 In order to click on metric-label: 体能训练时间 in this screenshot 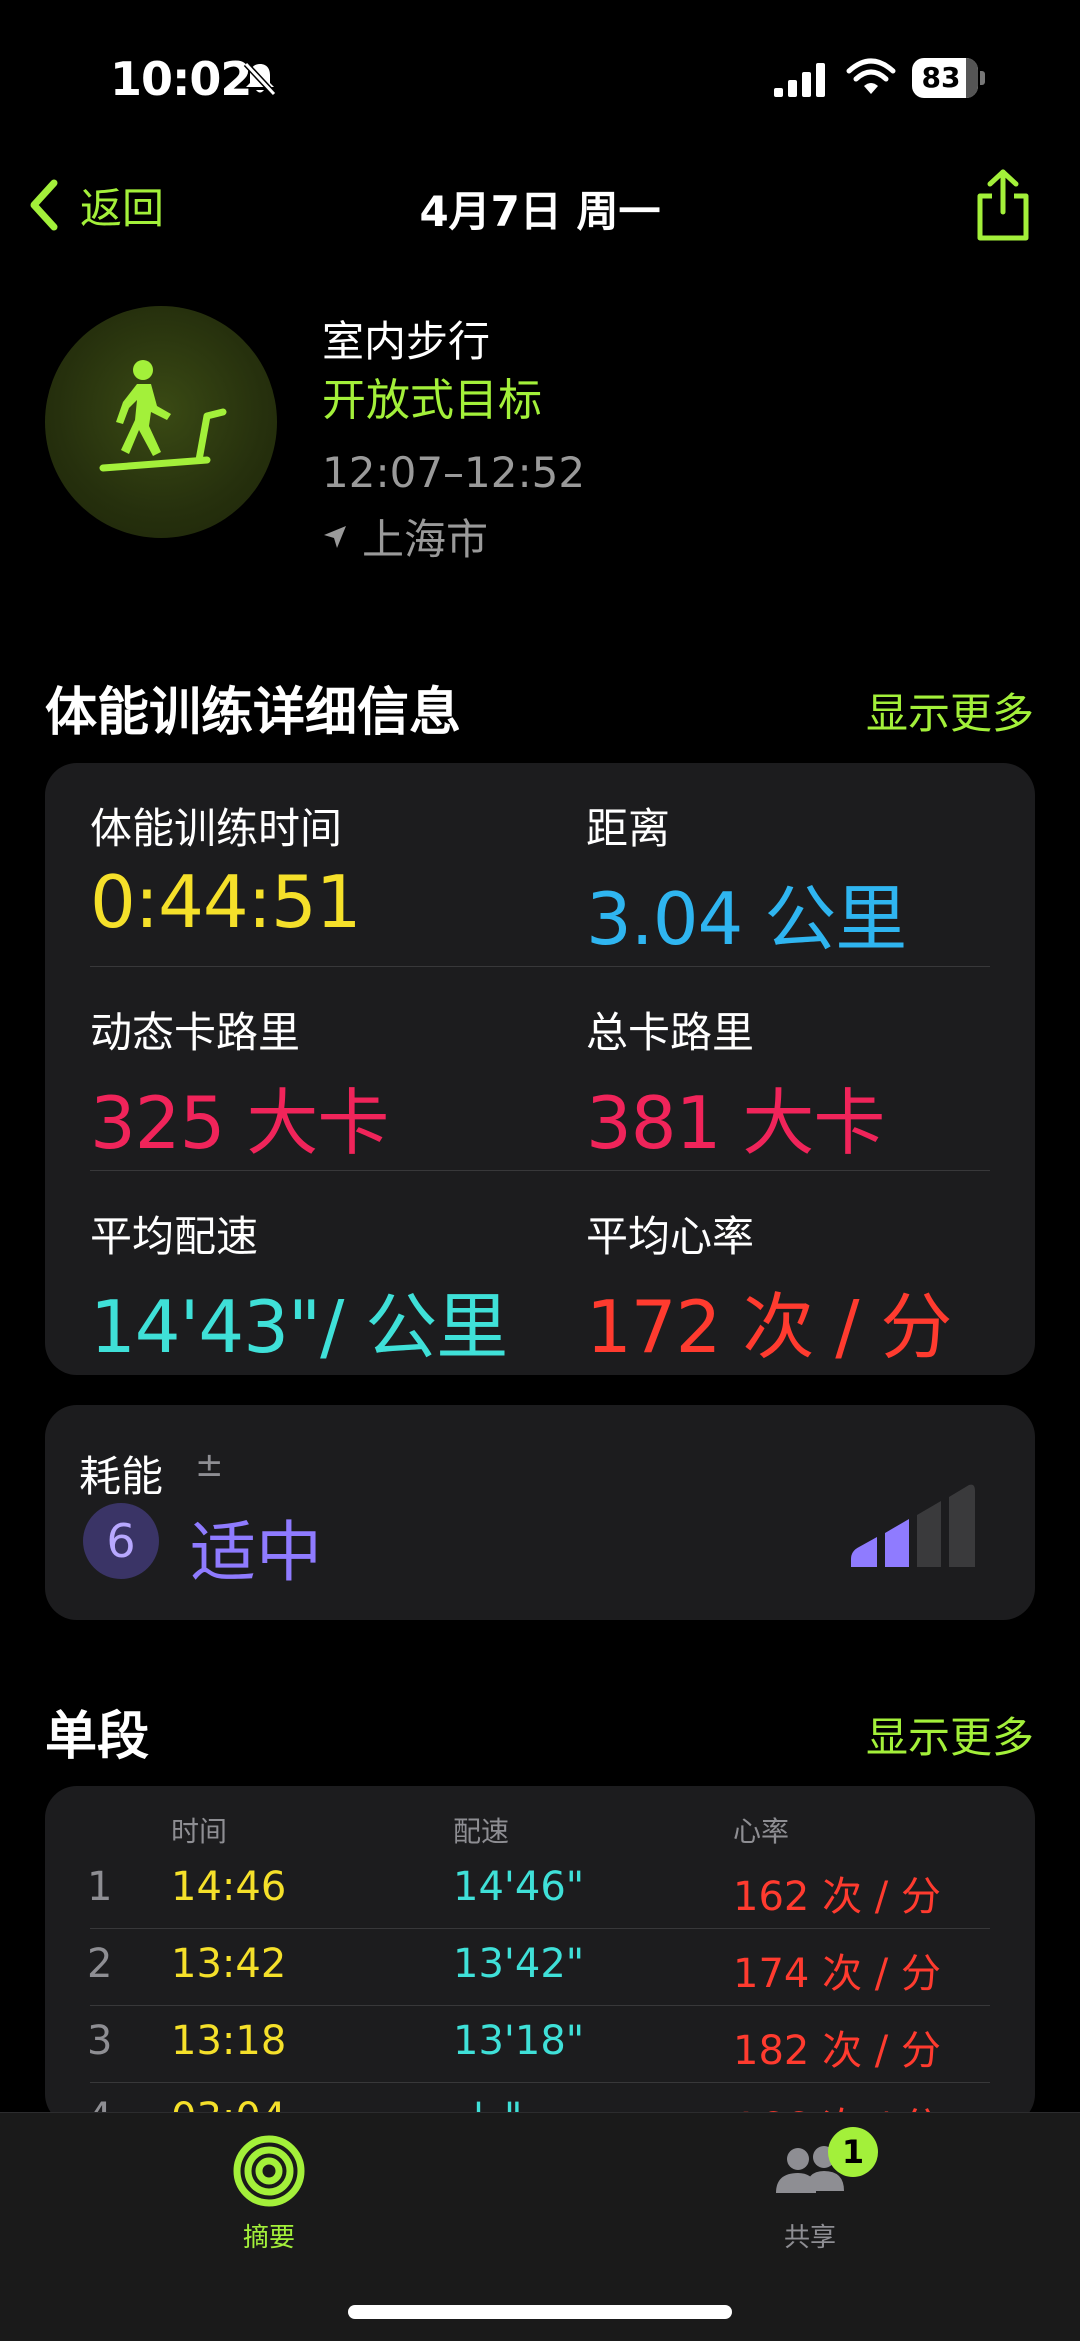, I will do `click(216, 828)`.